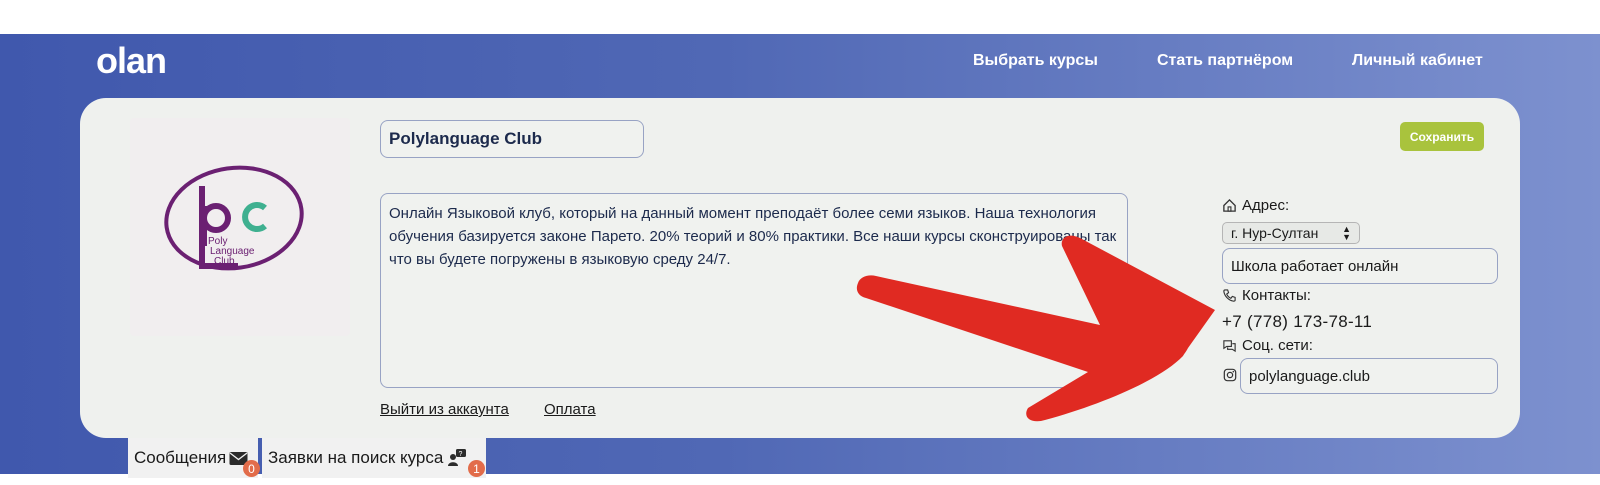 The height and width of the screenshot is (485, 1600). Describe the element at coordinates (1360, 266) in the screenshot. I see `address-input: Школа работает онлайн` at that location.